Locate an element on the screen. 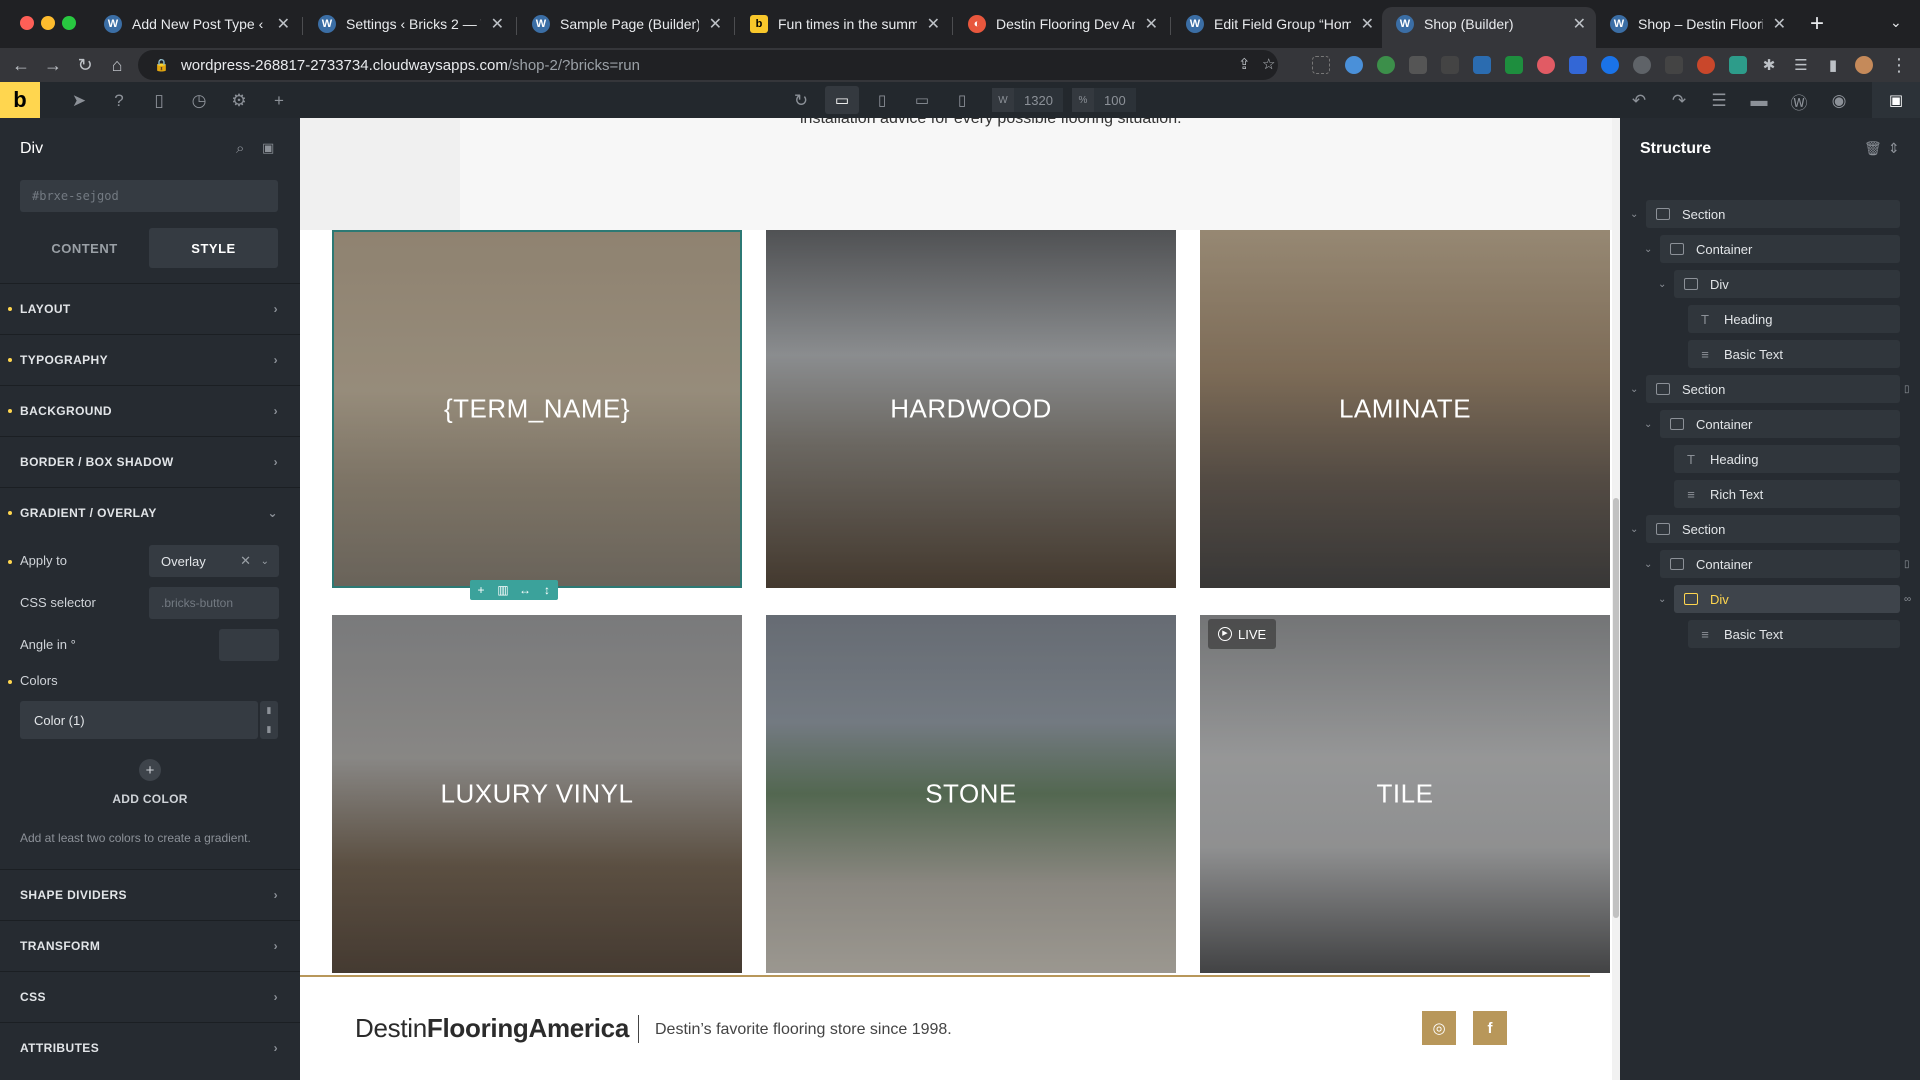 Image resolution: width=1920 pixels, height=1080 pixels. history-clock-icon: ◷ is located at coordinates (199, 101).